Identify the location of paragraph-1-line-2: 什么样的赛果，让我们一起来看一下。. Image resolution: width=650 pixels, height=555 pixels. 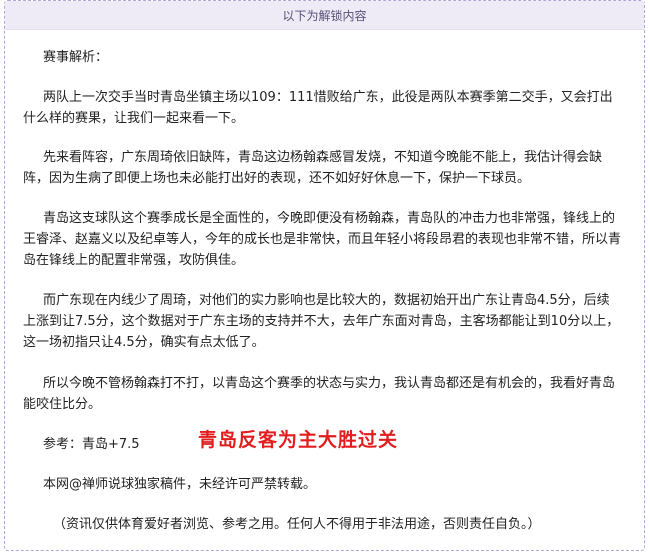
(134, 118).